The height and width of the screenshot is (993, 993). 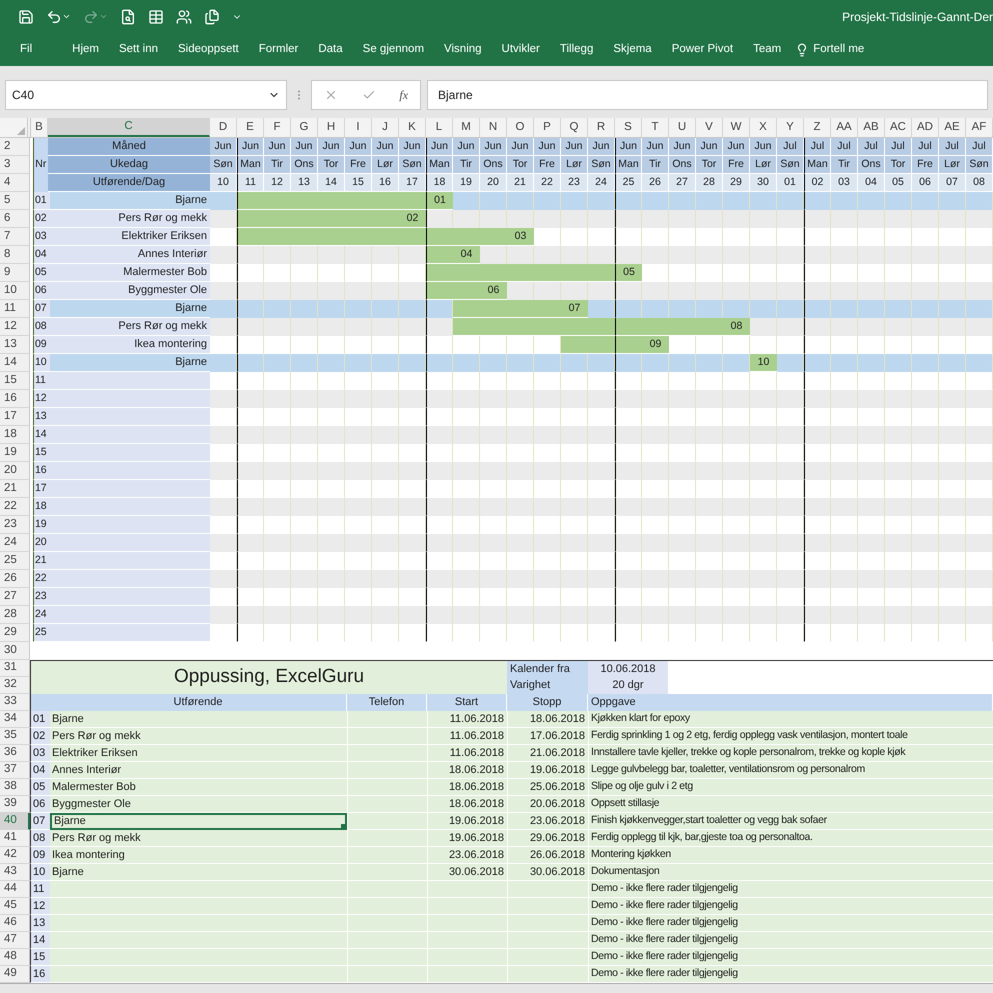 I want to click on ribbon-tab: Fil, so click(x=26, y=49).